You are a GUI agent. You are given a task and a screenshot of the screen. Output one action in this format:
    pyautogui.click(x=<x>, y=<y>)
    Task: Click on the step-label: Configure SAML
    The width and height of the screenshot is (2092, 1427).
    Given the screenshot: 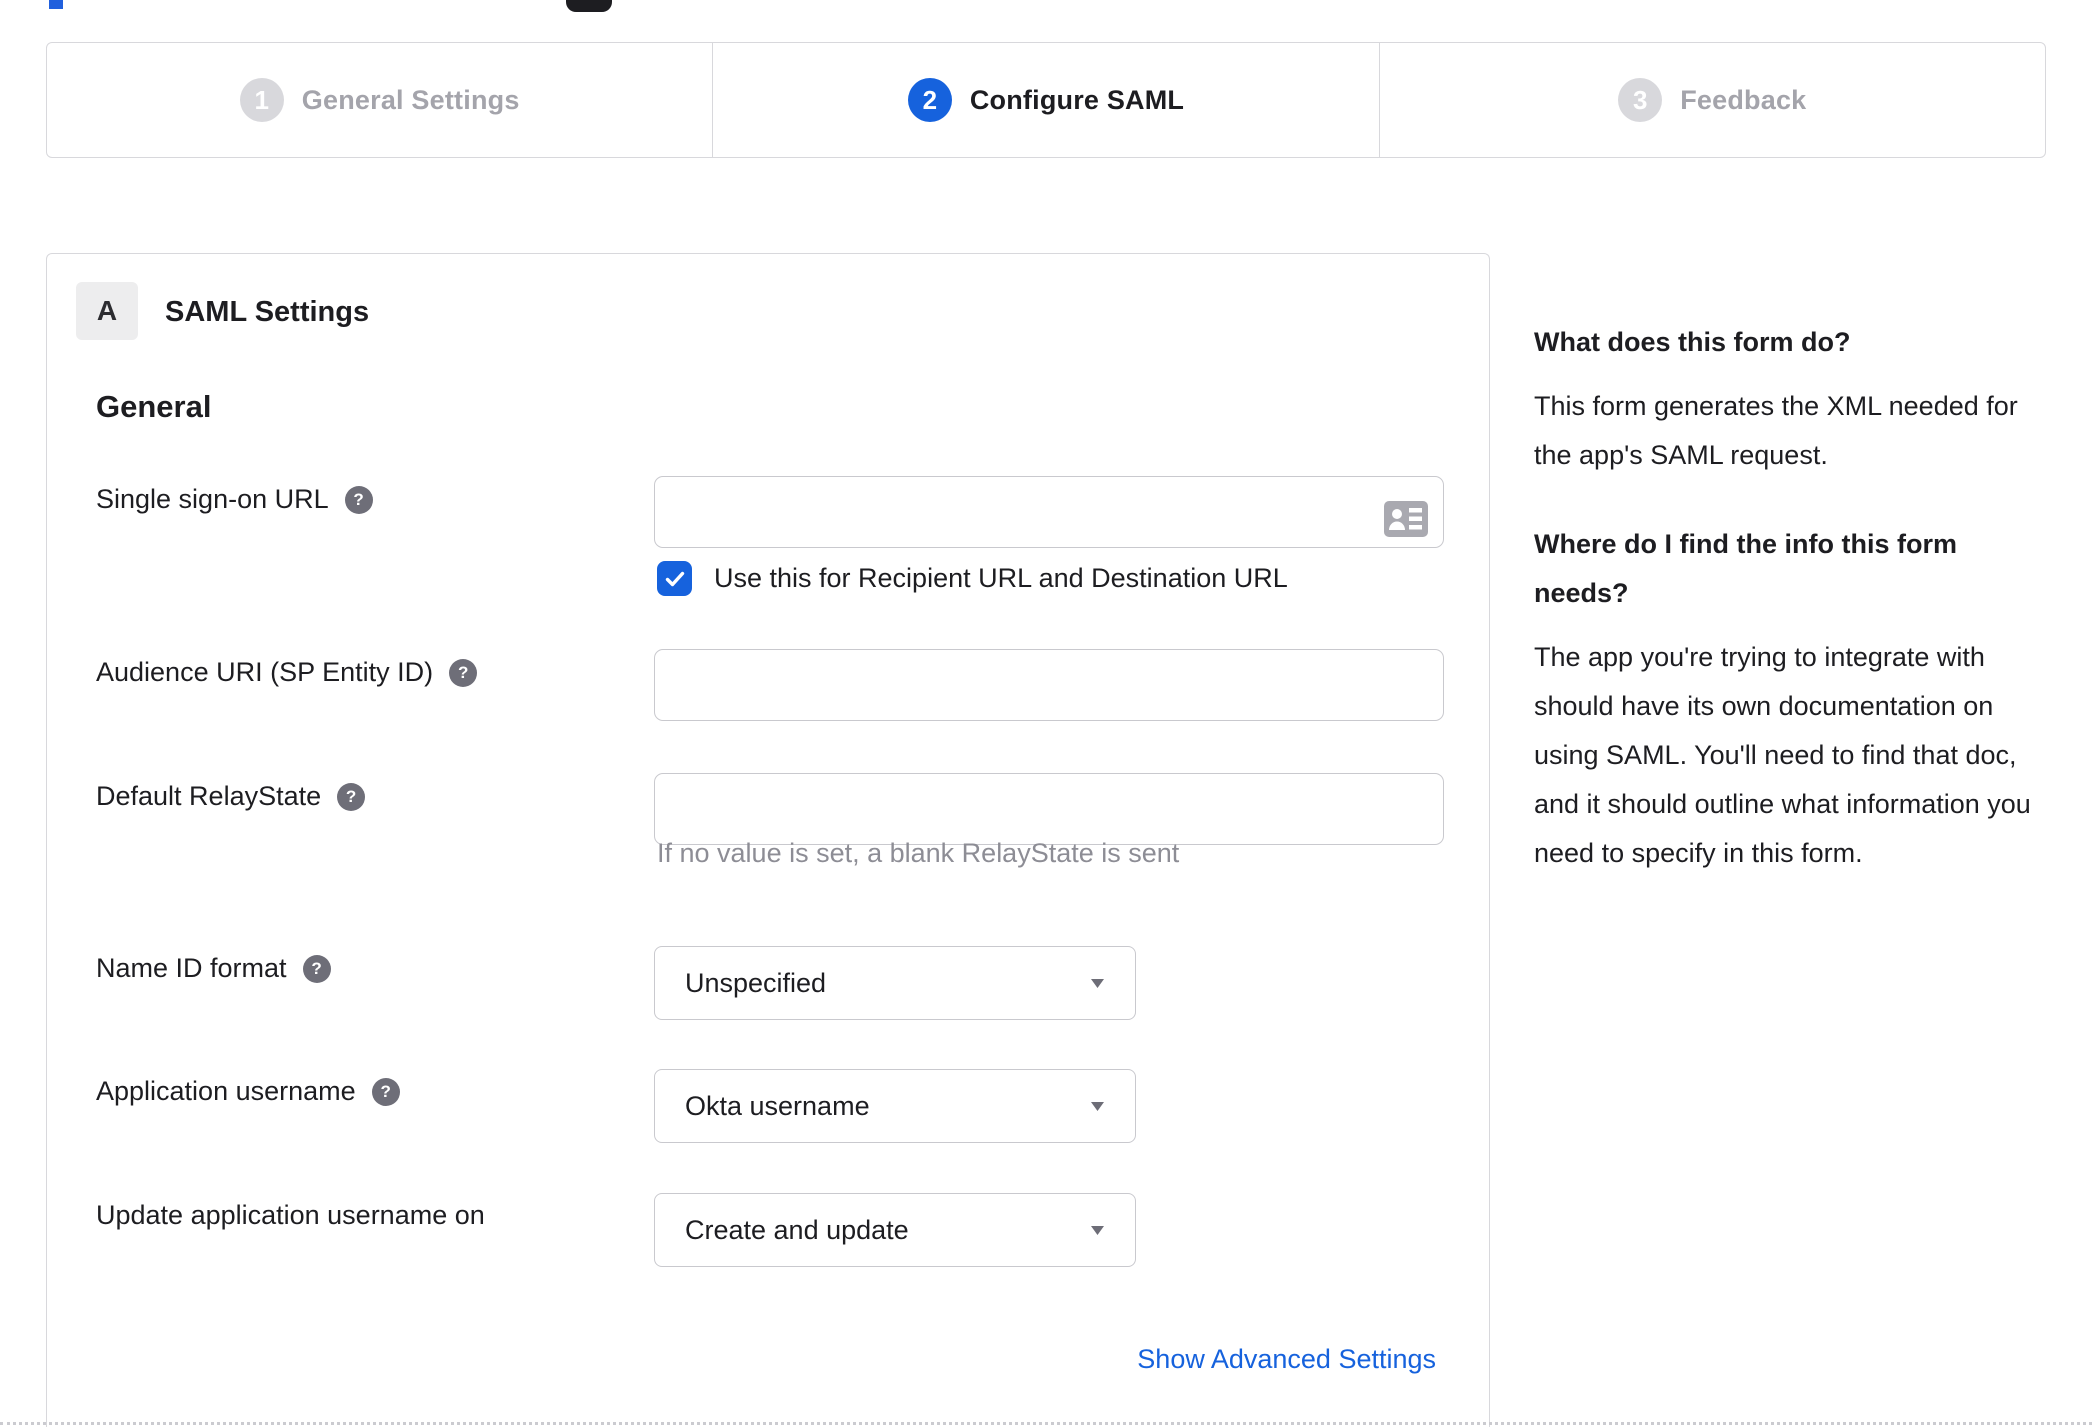 What is the action you would take?
    pyautogui.click(x=1077, y=99)
    